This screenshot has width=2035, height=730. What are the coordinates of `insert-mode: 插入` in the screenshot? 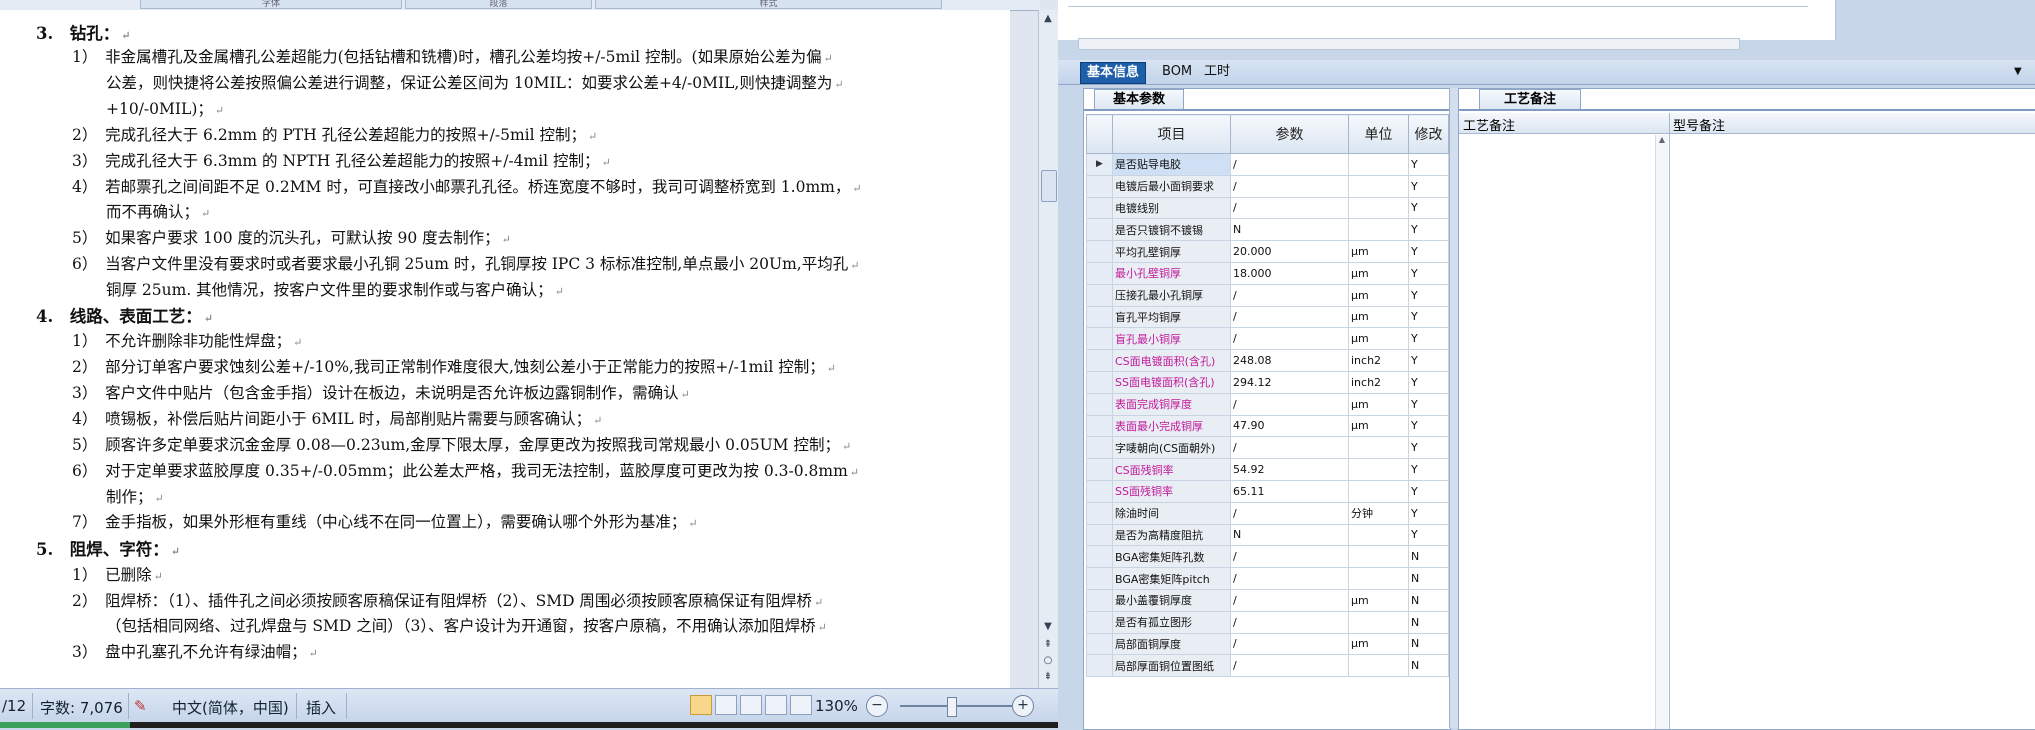 It's located at (321, 707).